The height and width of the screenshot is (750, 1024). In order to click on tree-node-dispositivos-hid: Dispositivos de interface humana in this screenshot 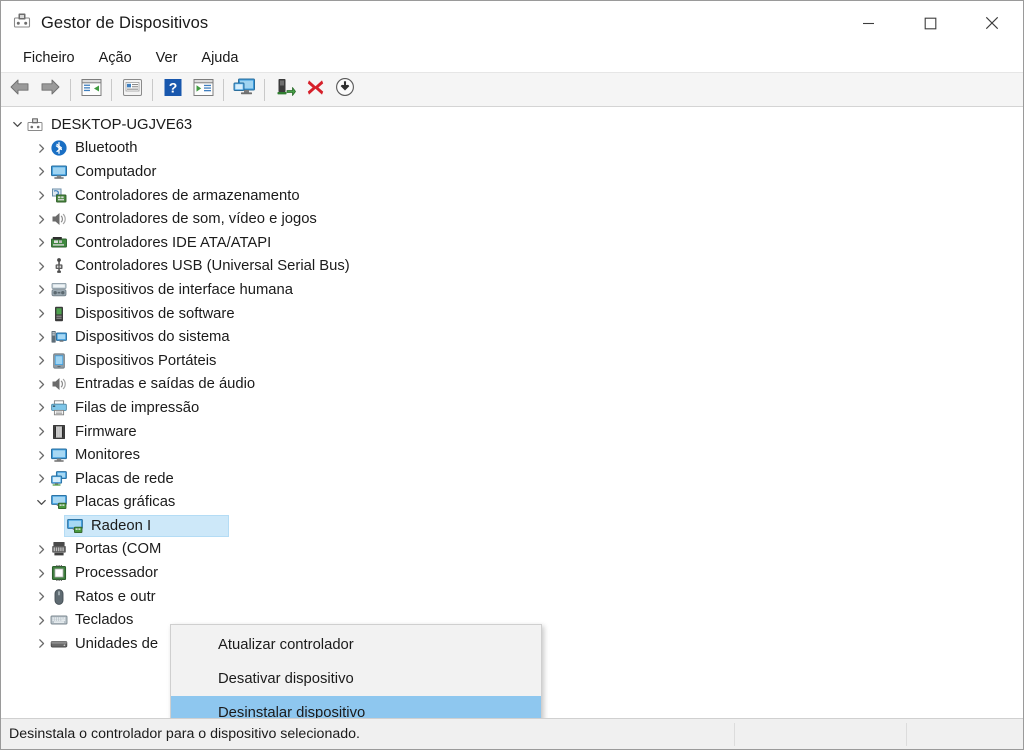, I will do `click(512, 290)`.